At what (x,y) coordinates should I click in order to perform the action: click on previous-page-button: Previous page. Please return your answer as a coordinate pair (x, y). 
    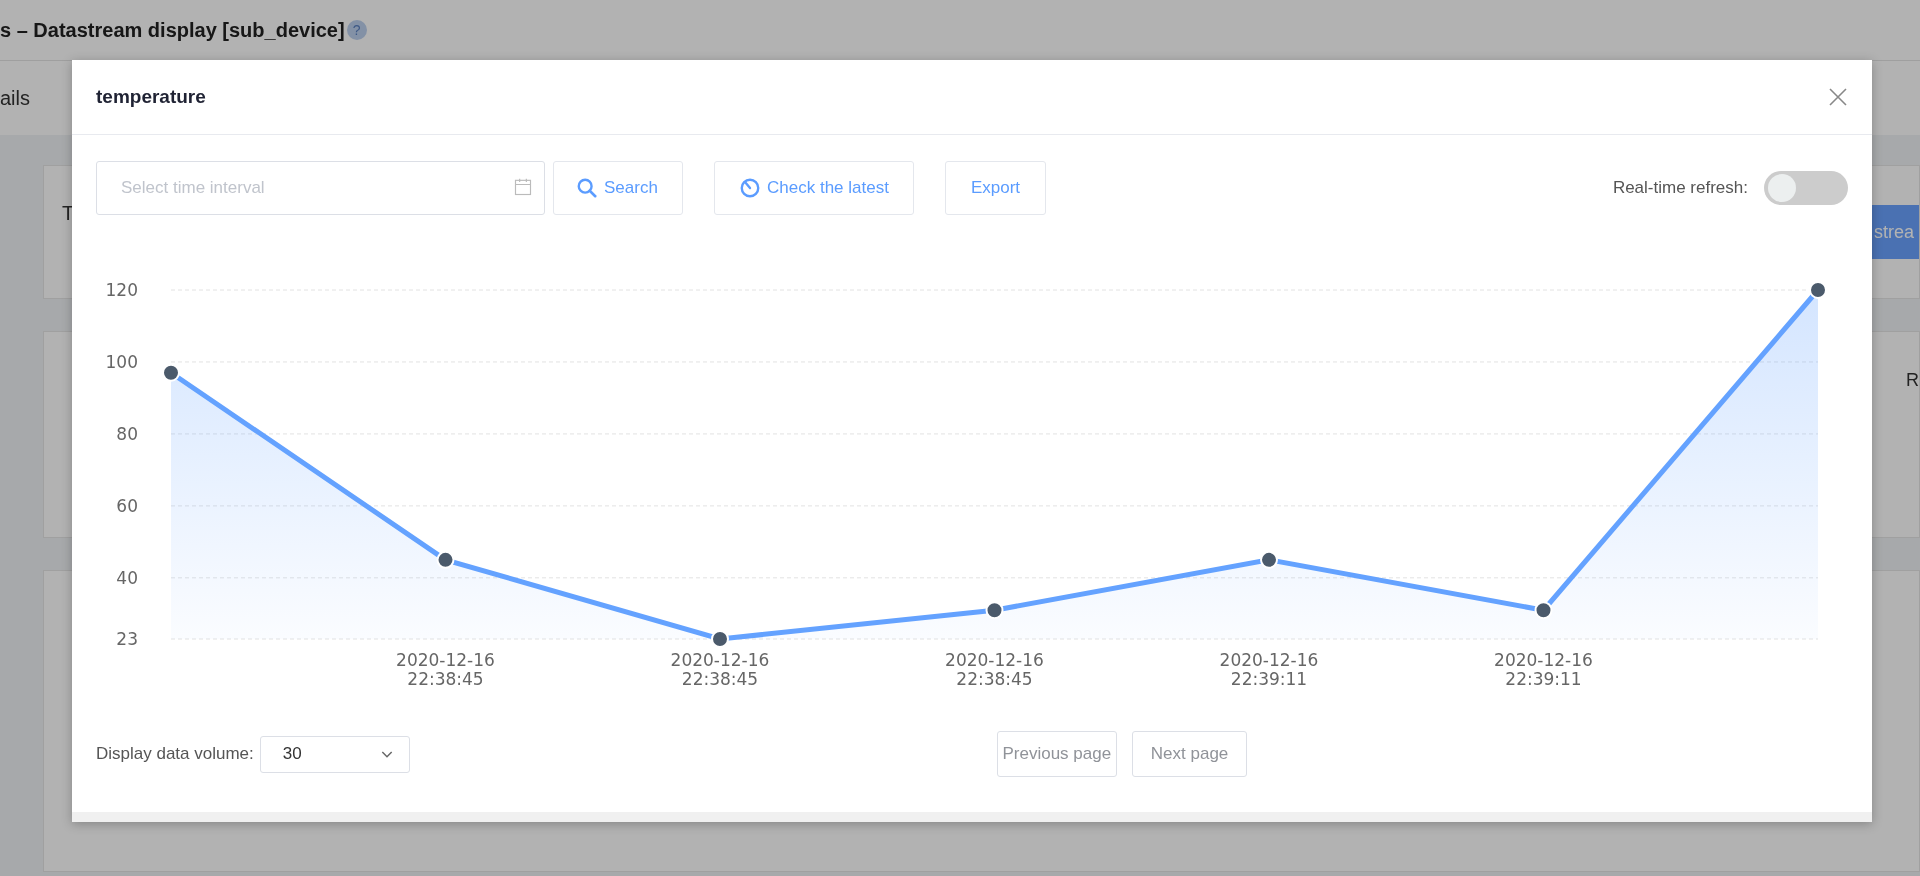
    Looking at the image, I should click on (1056, 754).